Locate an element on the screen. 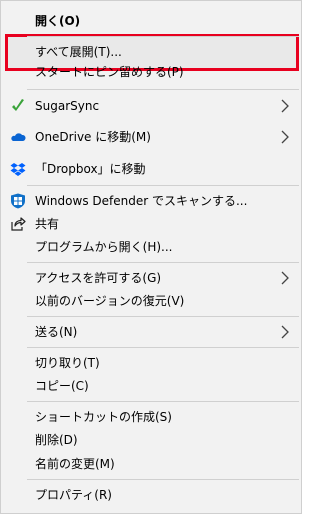 The height and width of the screenshot is (514, 320). menu-item-label: スタートにピン留めする(P) is located at coordinates (109, 72).